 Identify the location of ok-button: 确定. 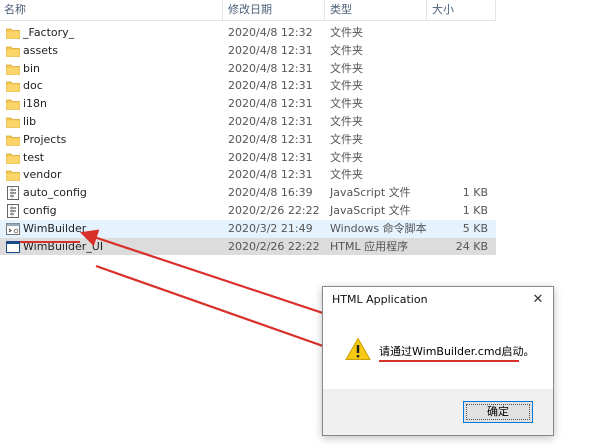
(498, 412).